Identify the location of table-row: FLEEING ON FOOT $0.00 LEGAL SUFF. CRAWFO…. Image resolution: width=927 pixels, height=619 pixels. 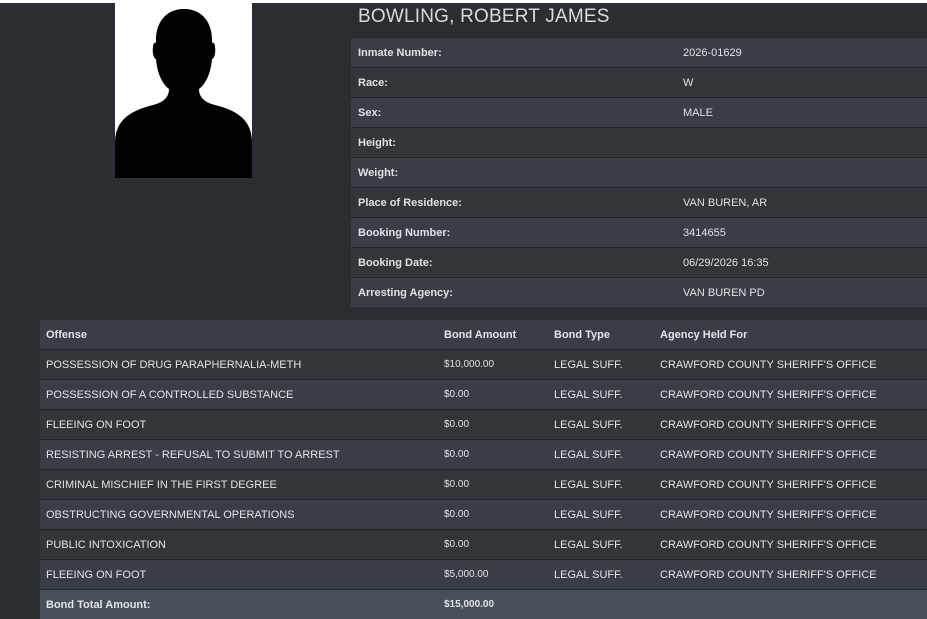
(483, 424).